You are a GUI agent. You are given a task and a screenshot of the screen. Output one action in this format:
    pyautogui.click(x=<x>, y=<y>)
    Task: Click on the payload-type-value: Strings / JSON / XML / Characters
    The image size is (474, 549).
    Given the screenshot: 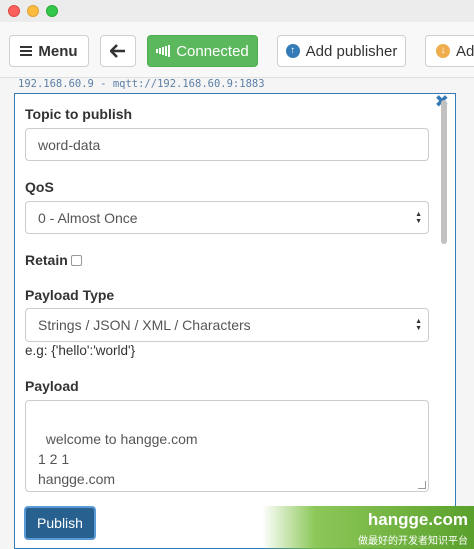 What is the action you would take?
    pyautogui.click(x=144, y=325)
    